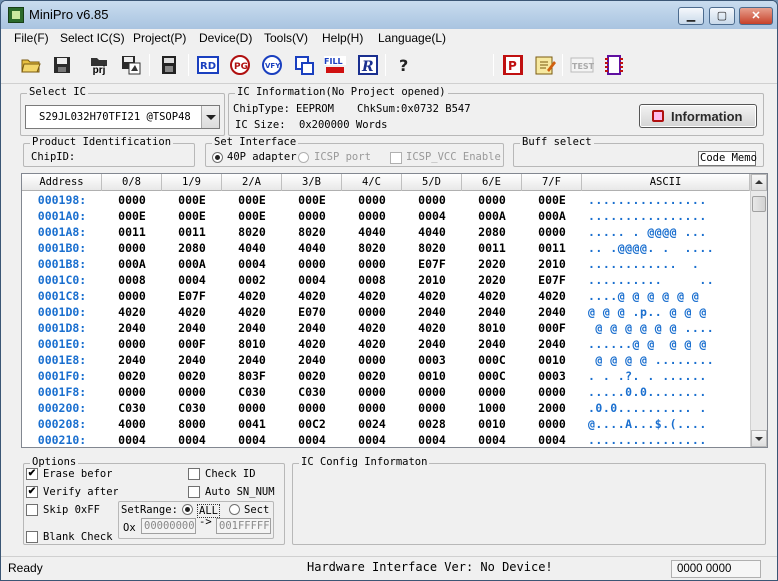  I want to click on hex-cell: 0011, so click(552, 248).